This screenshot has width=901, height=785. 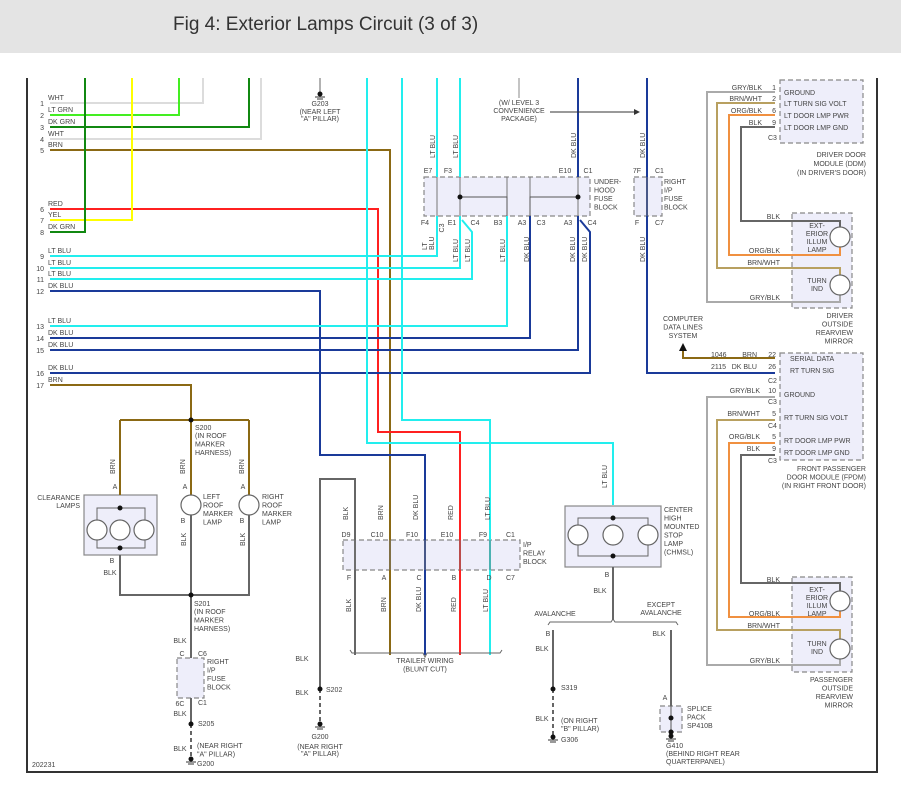 I want to click on label-underhood-wires_above-1: LT BLU, so click(x=456, y=146).